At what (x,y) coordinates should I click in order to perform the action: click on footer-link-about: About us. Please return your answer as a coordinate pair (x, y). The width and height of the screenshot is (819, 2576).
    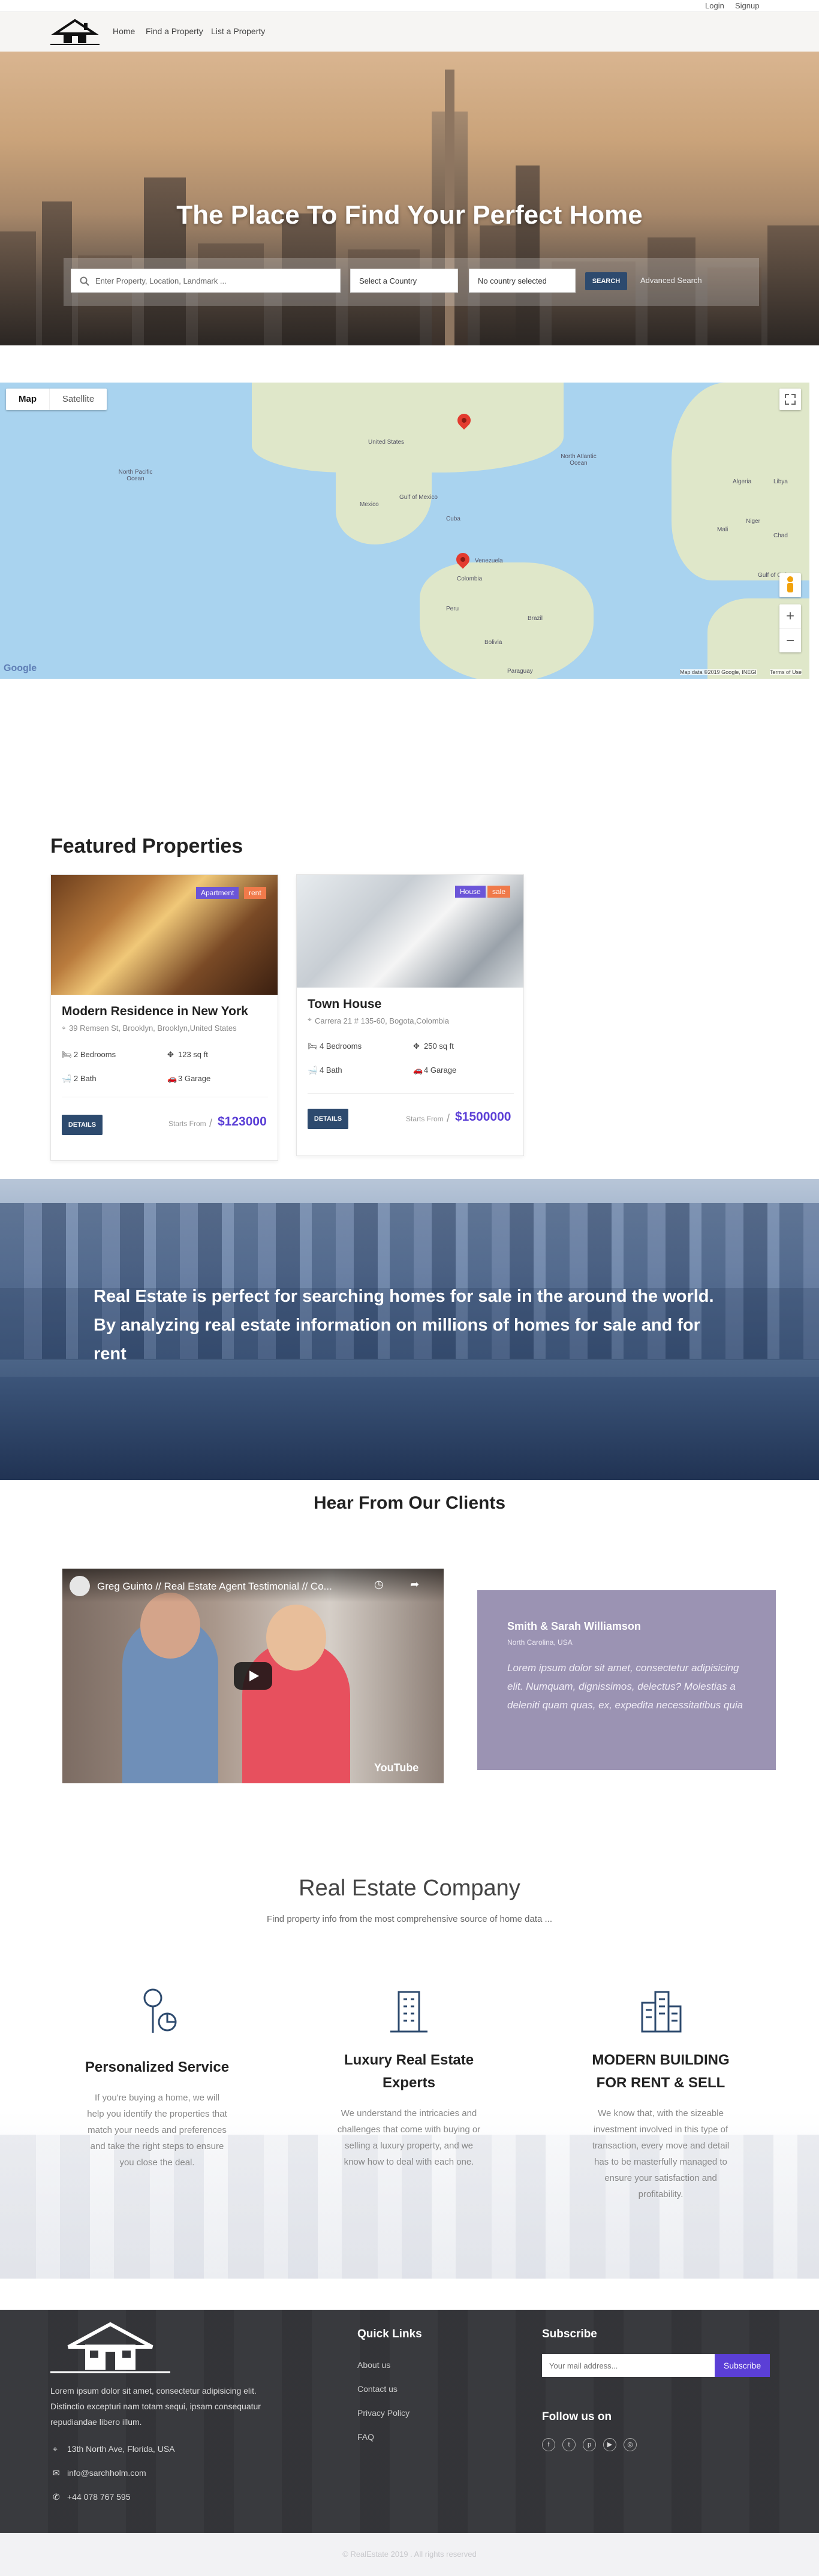
    Looking at the image, I should click on (374, 2365).